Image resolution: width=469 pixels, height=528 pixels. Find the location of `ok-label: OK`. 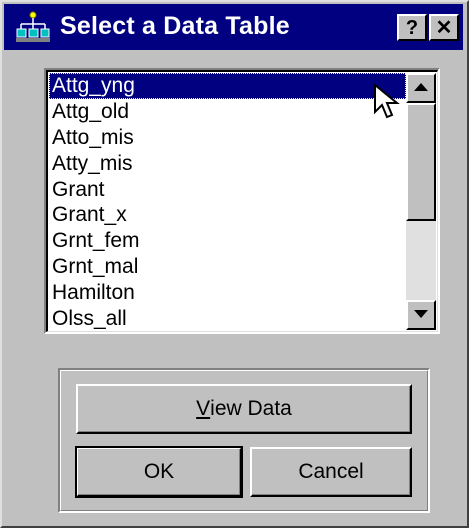

ok-label: OK is located at coordinates (159, 471).